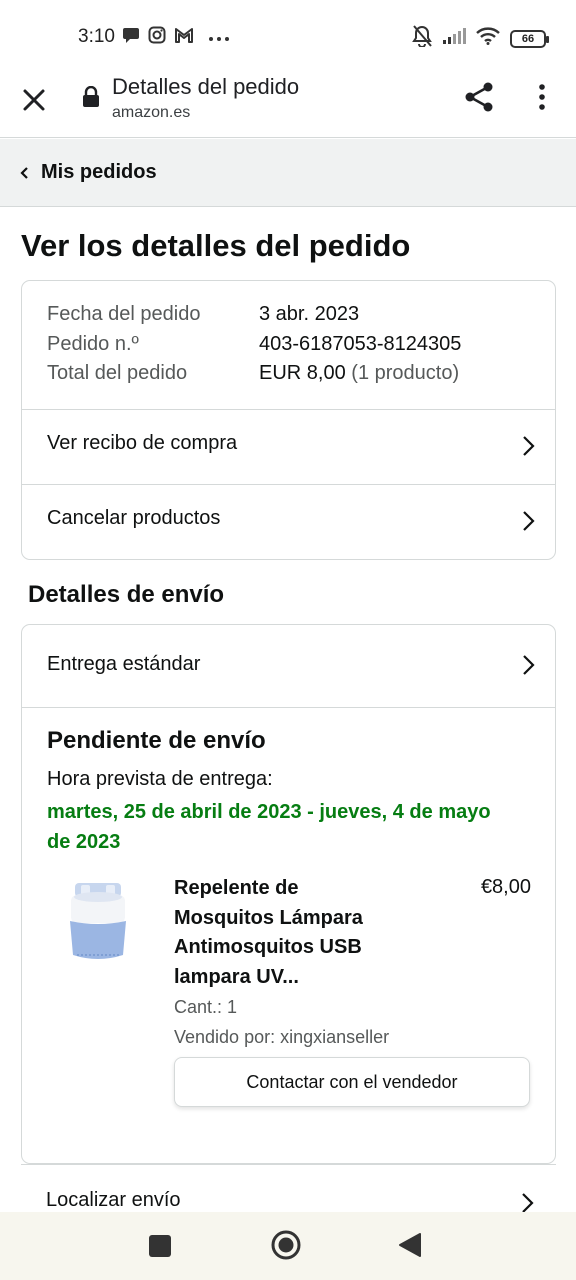 This screenshot has width=576, height=1280. I want to click on order-total-value: EUR 8,00, so click(302, 373).